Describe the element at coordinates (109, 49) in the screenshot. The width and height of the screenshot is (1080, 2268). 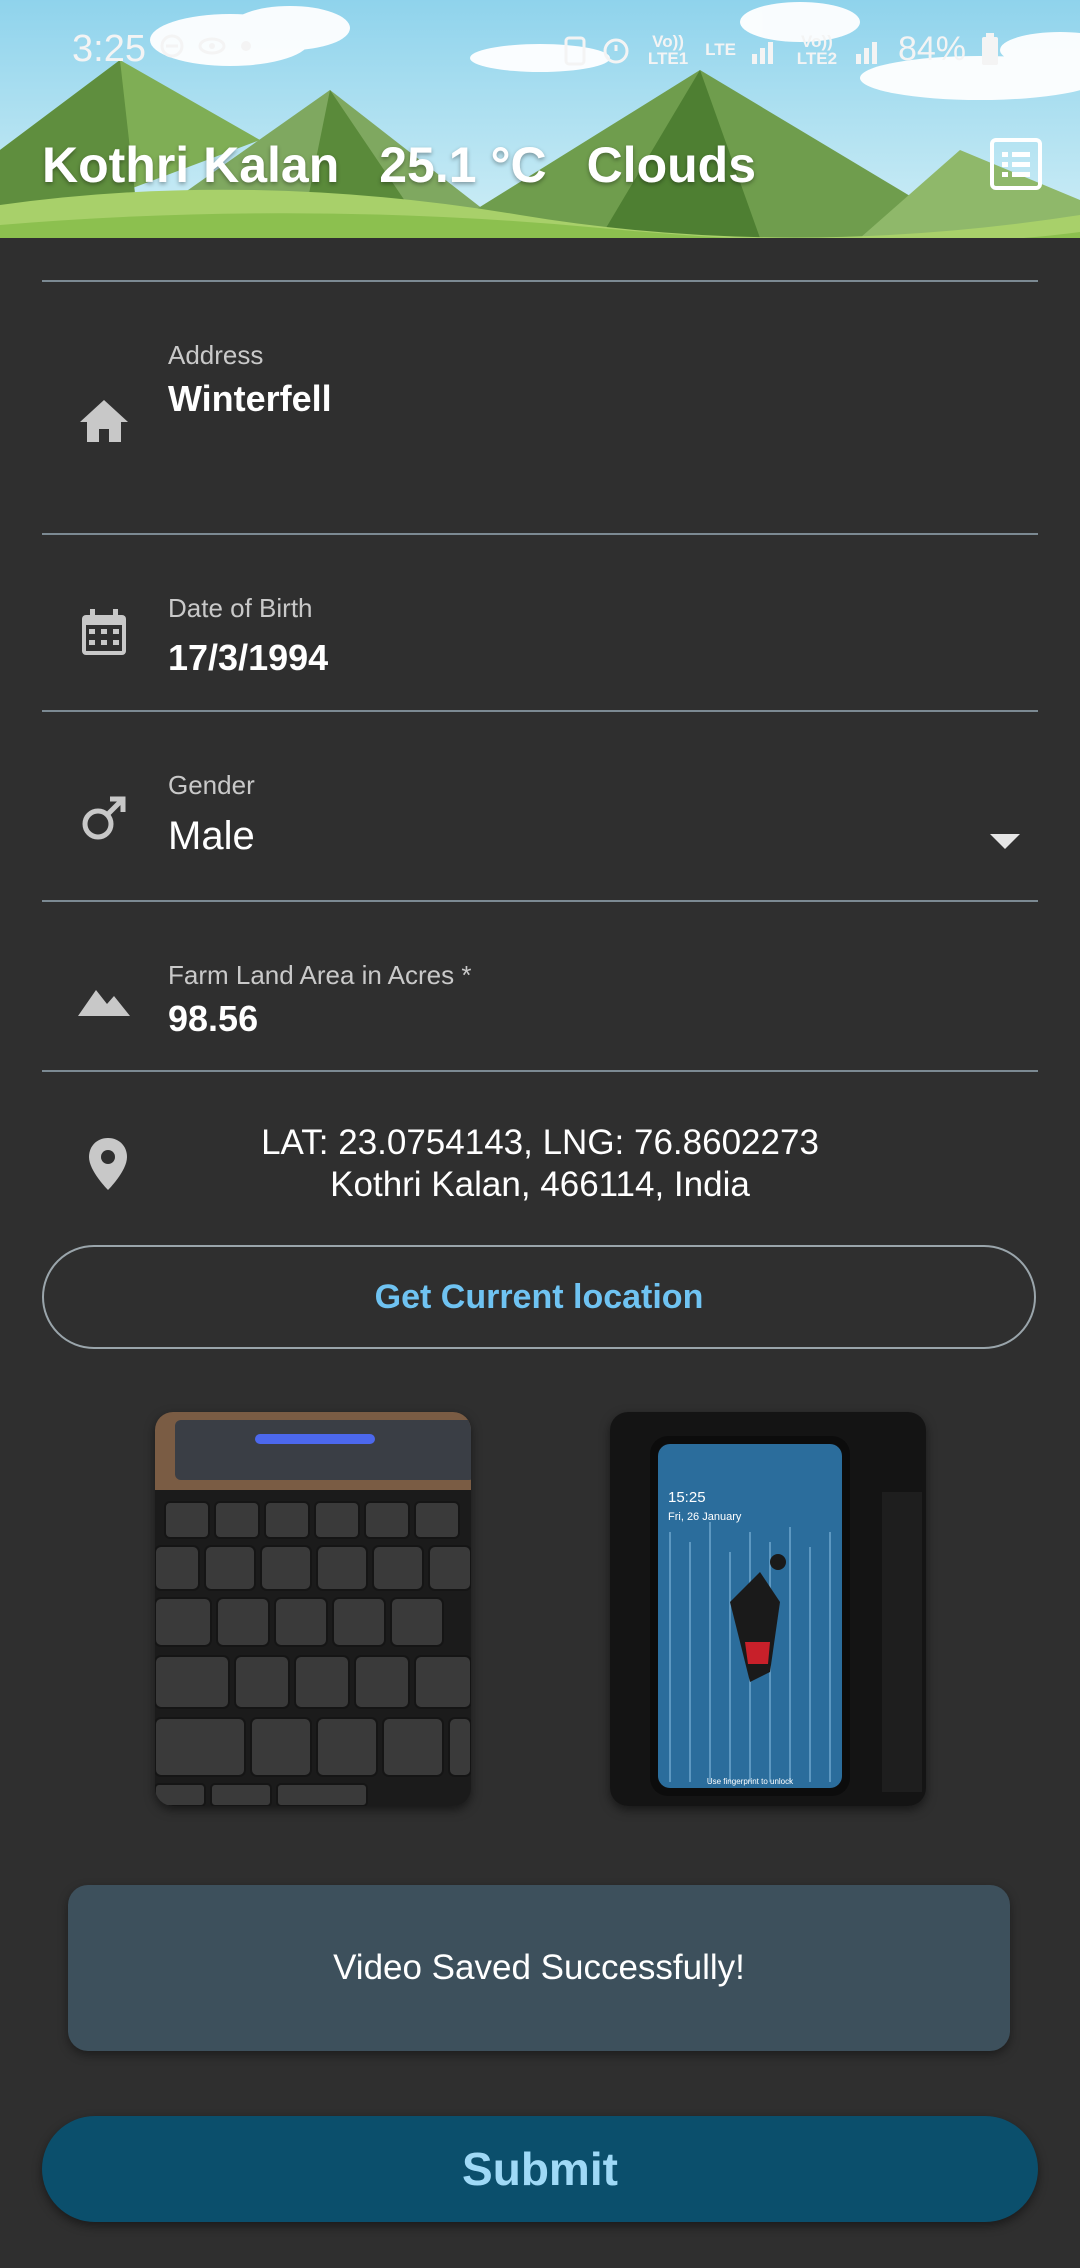
I see `status-time: 3:25` at that location.